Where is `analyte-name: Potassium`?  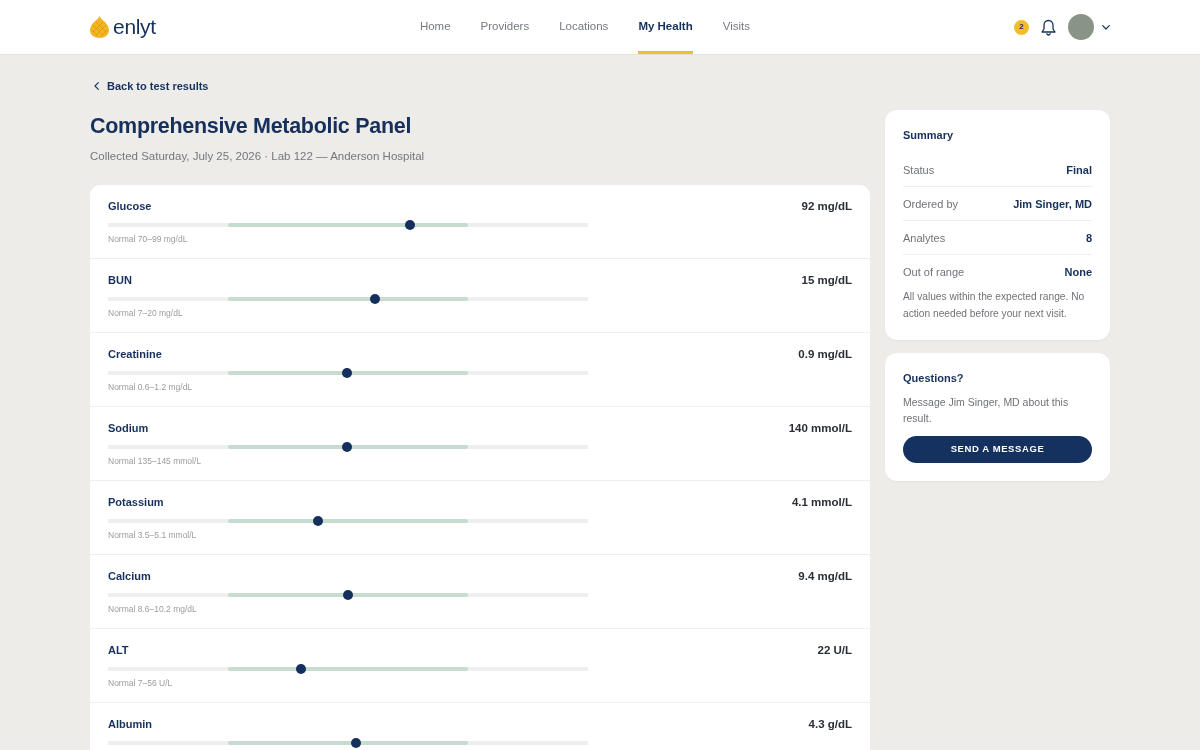 analyte-name: Potassium is located at coordinates (136, 502).